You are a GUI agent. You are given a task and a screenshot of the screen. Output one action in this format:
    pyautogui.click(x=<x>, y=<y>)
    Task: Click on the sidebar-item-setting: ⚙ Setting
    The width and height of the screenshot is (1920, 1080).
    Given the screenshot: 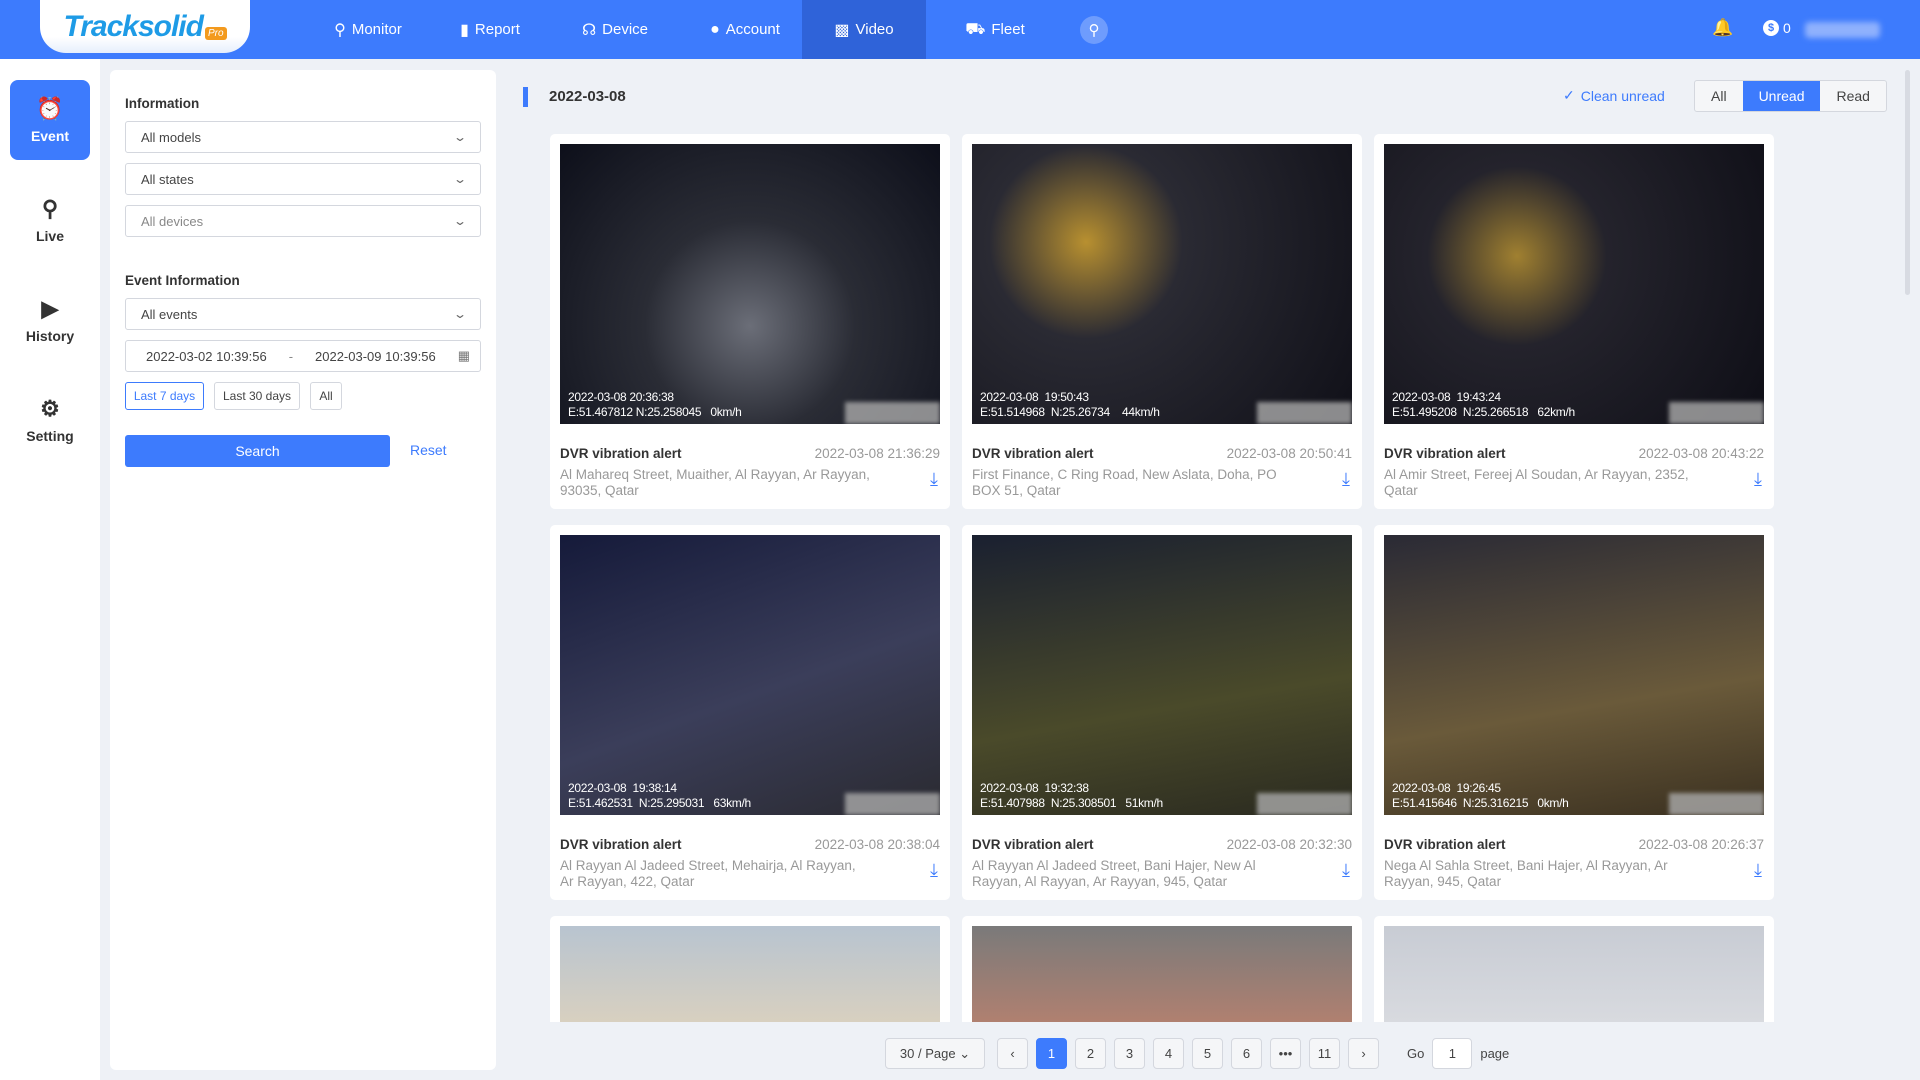 What is the action you would take?
    pyautogui.click(x=50, y=420)
    